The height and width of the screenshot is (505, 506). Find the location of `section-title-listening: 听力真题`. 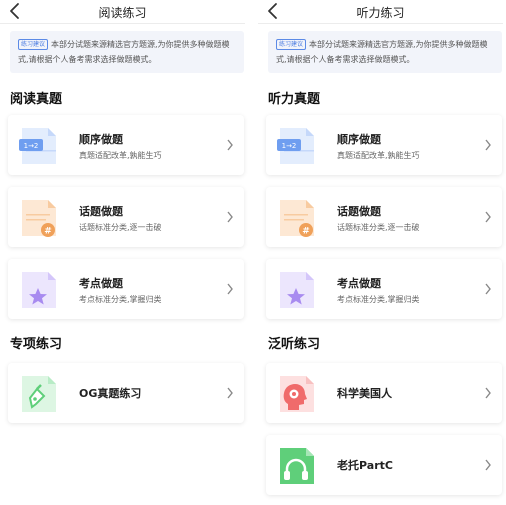

section-title-listening: 听力真题 is located at coordinates (294, 99).